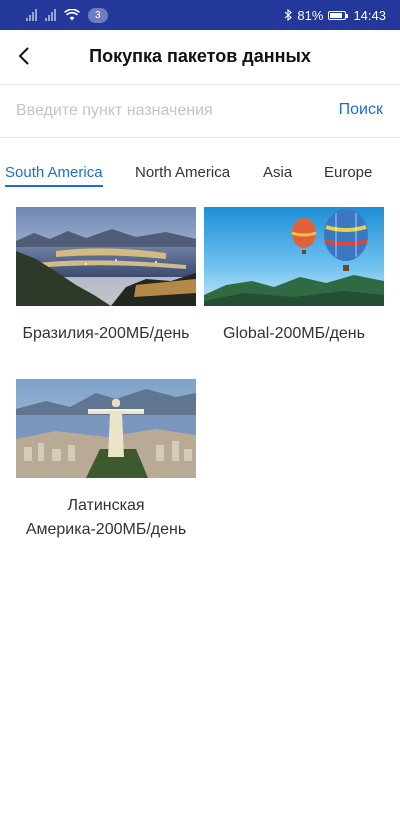  I want to click on package-label: Бразилия-200МБ/день, so click(106, 333).